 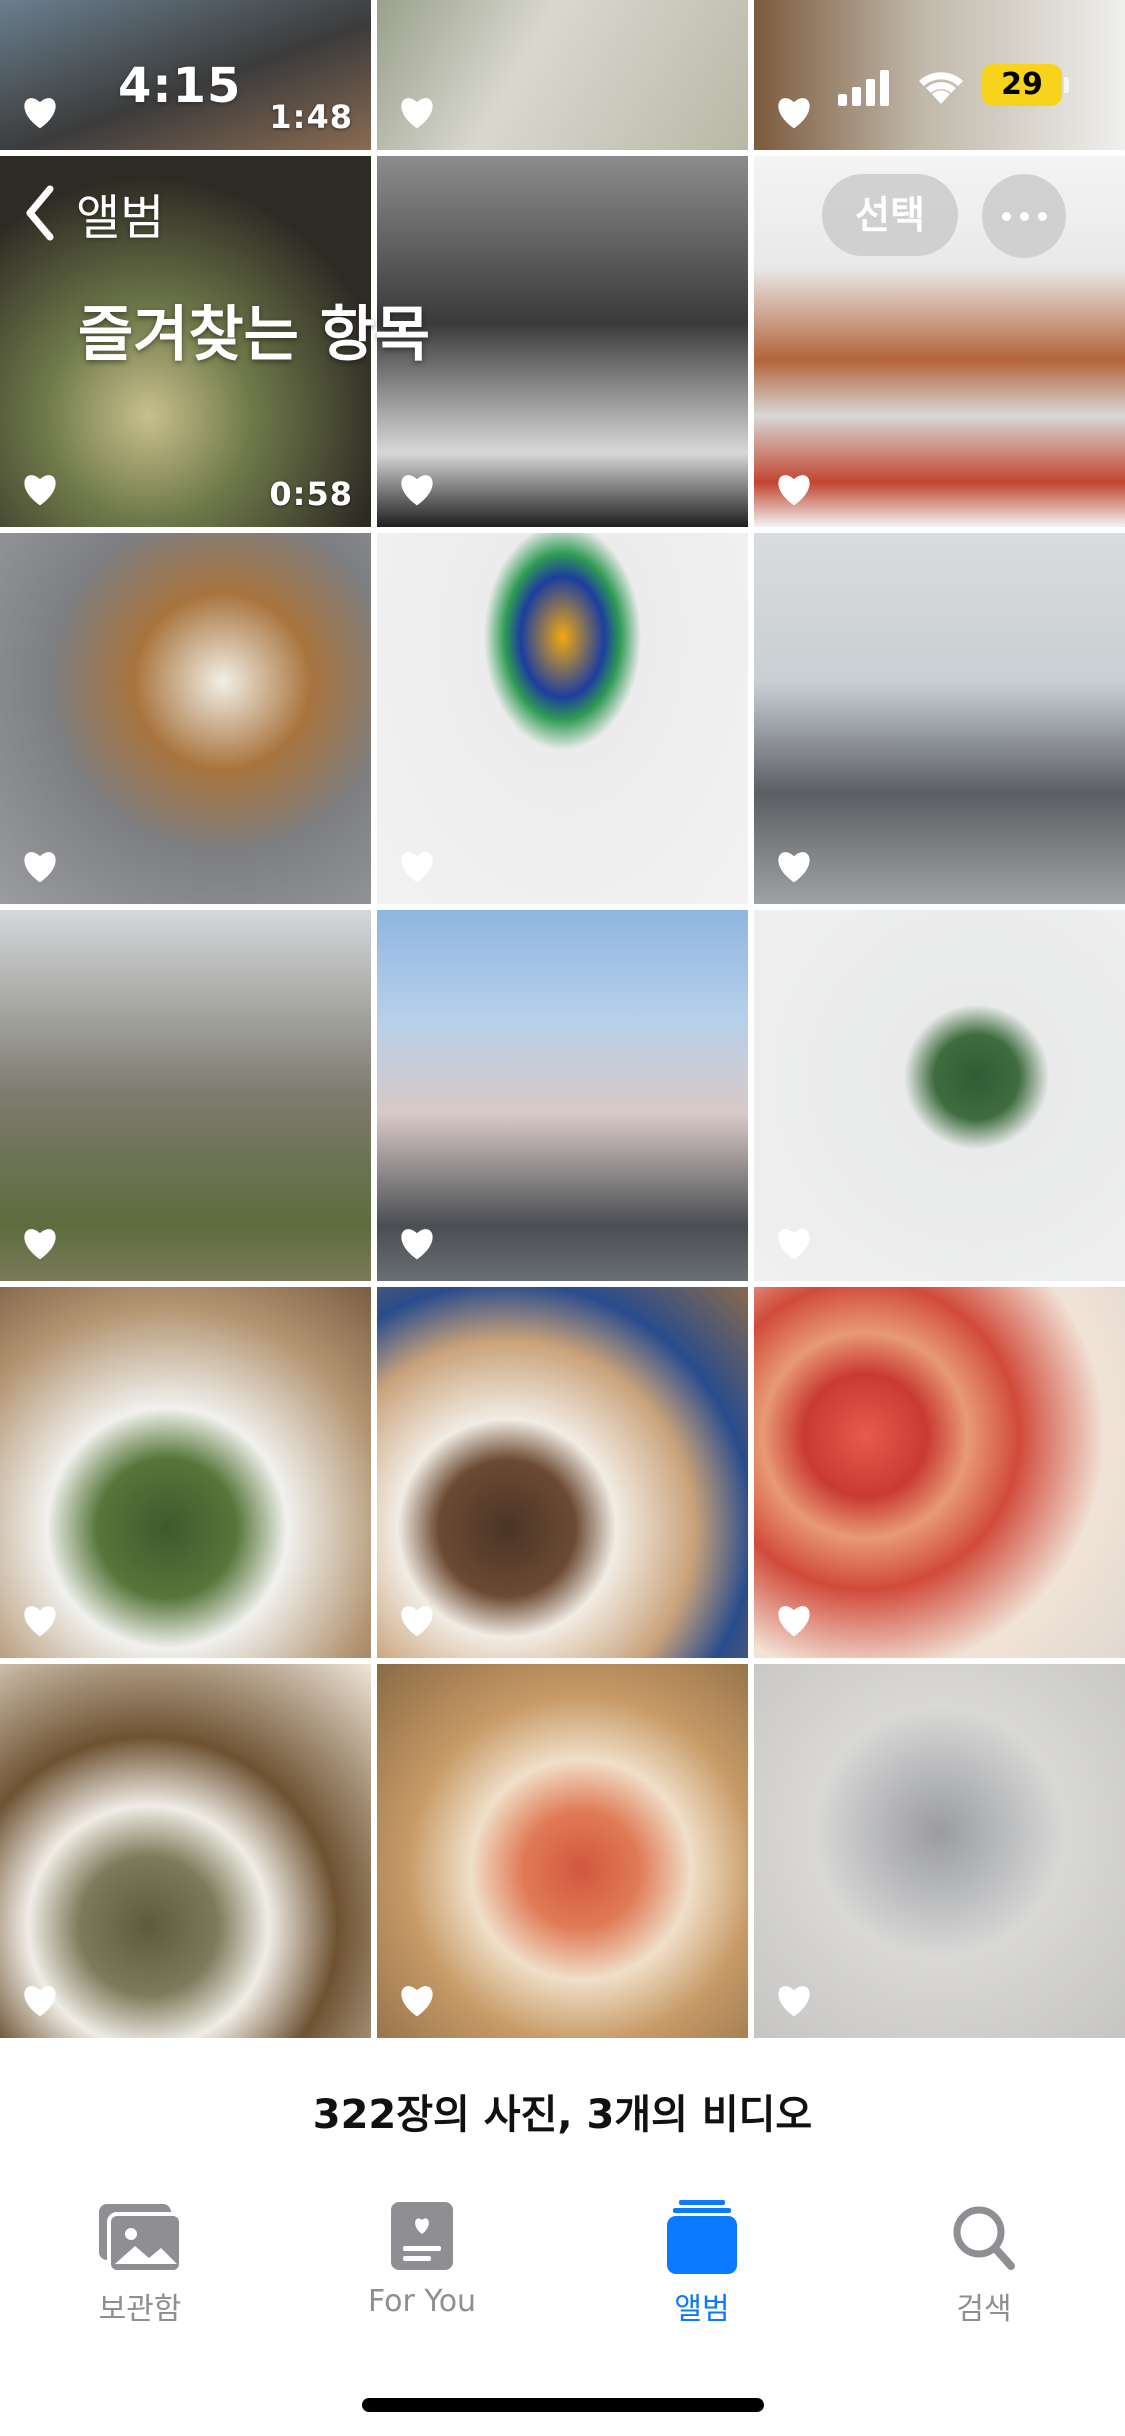 I want to click on status-time: 4:15, so click(x=180, y=86).